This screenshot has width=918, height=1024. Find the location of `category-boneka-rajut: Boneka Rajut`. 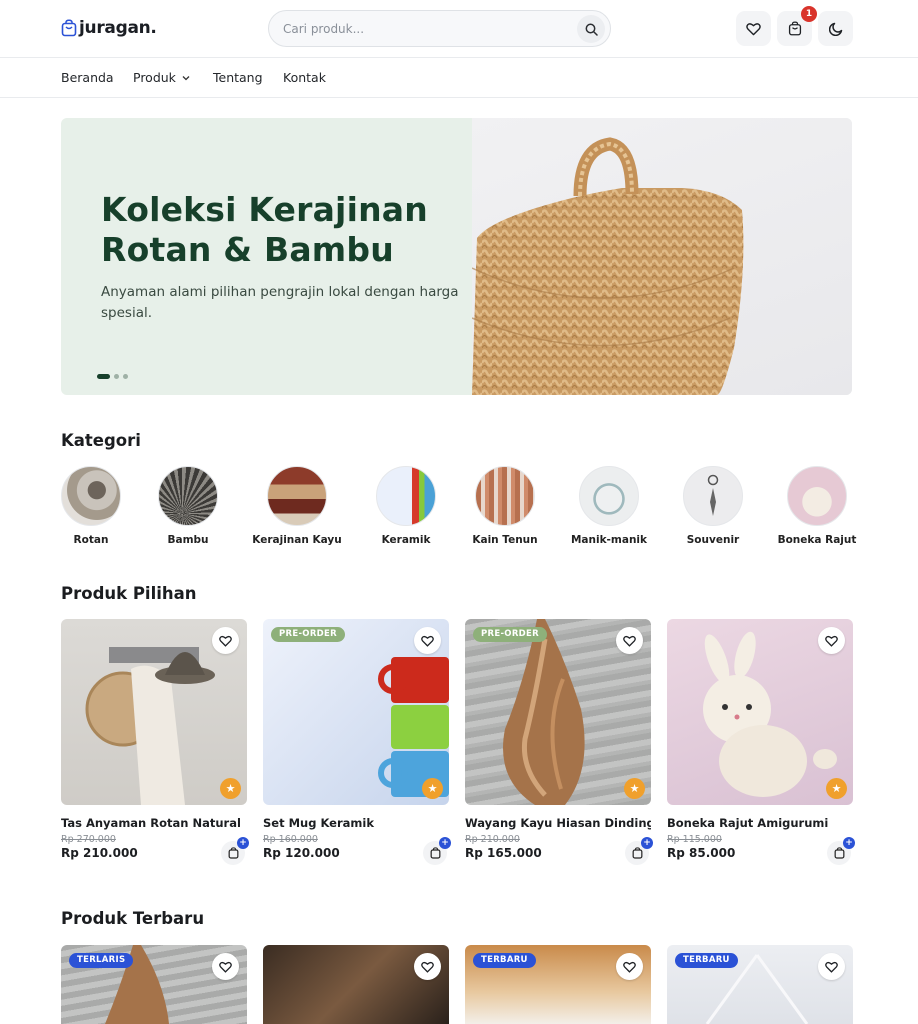

category-boneka-rajut: Boneka Rajut is located at coordinates (817, 506).